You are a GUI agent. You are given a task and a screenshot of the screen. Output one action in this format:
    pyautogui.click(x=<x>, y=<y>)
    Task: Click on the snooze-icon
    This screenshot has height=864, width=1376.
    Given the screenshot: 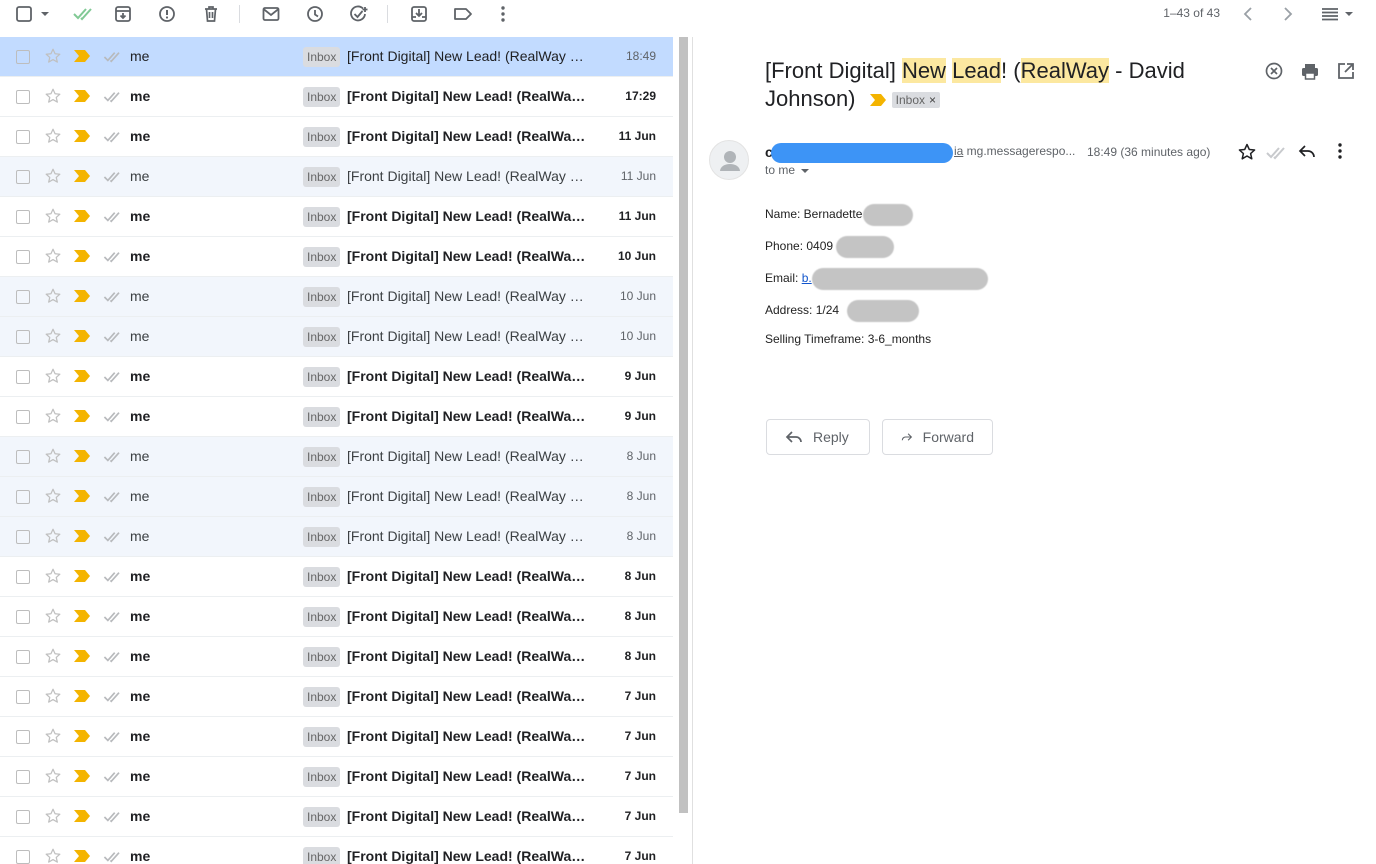 What is the action you would take?
    pyautogui.click(x=315, y=14)
    